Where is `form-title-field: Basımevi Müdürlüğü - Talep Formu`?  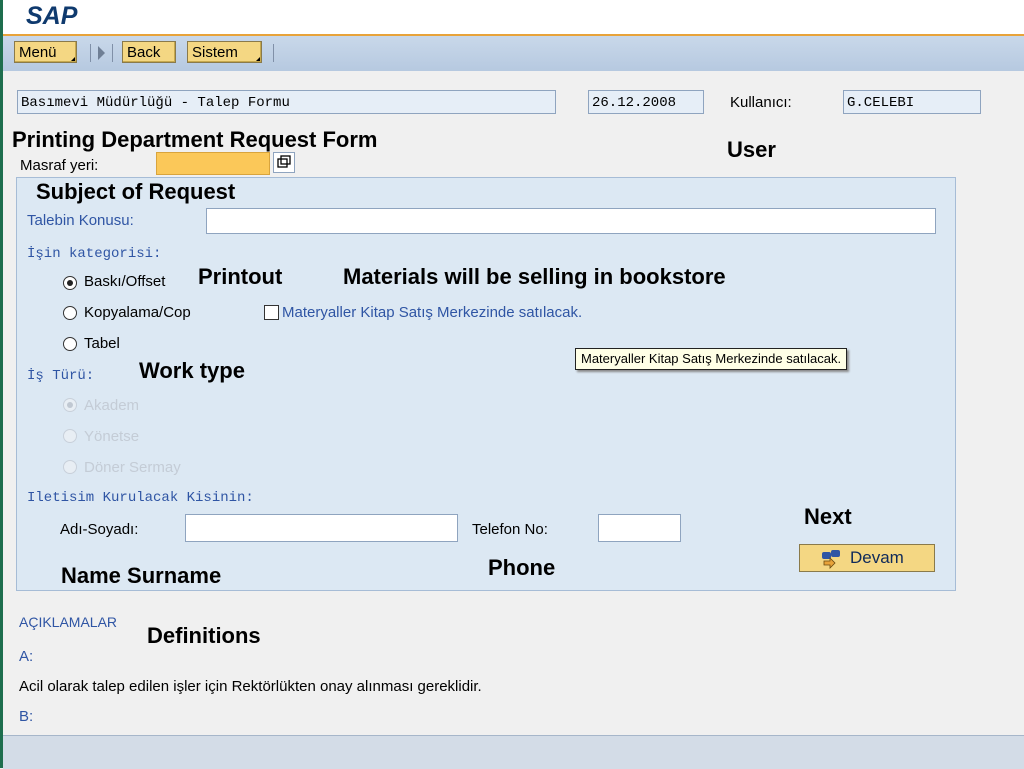
form-title-field: Basımevi Müdürlüğü - Talep Formu is located at coordinates (286, 102).